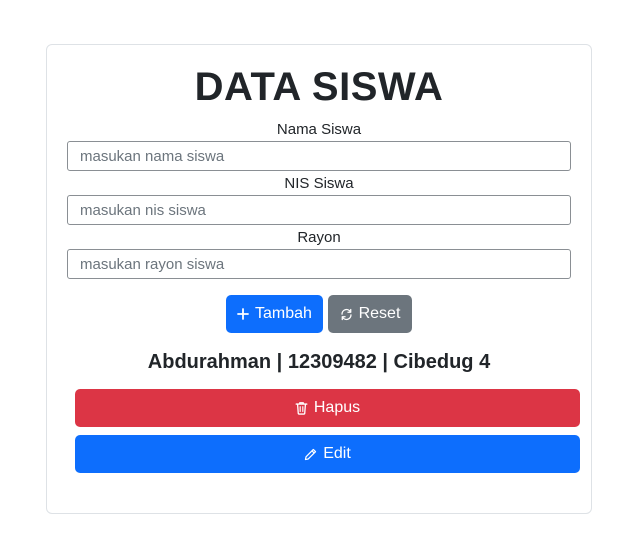  What do you see at coordinates (243, 314) in the screenshot?
I see `plus-icon` at bounding box center [243, 314].